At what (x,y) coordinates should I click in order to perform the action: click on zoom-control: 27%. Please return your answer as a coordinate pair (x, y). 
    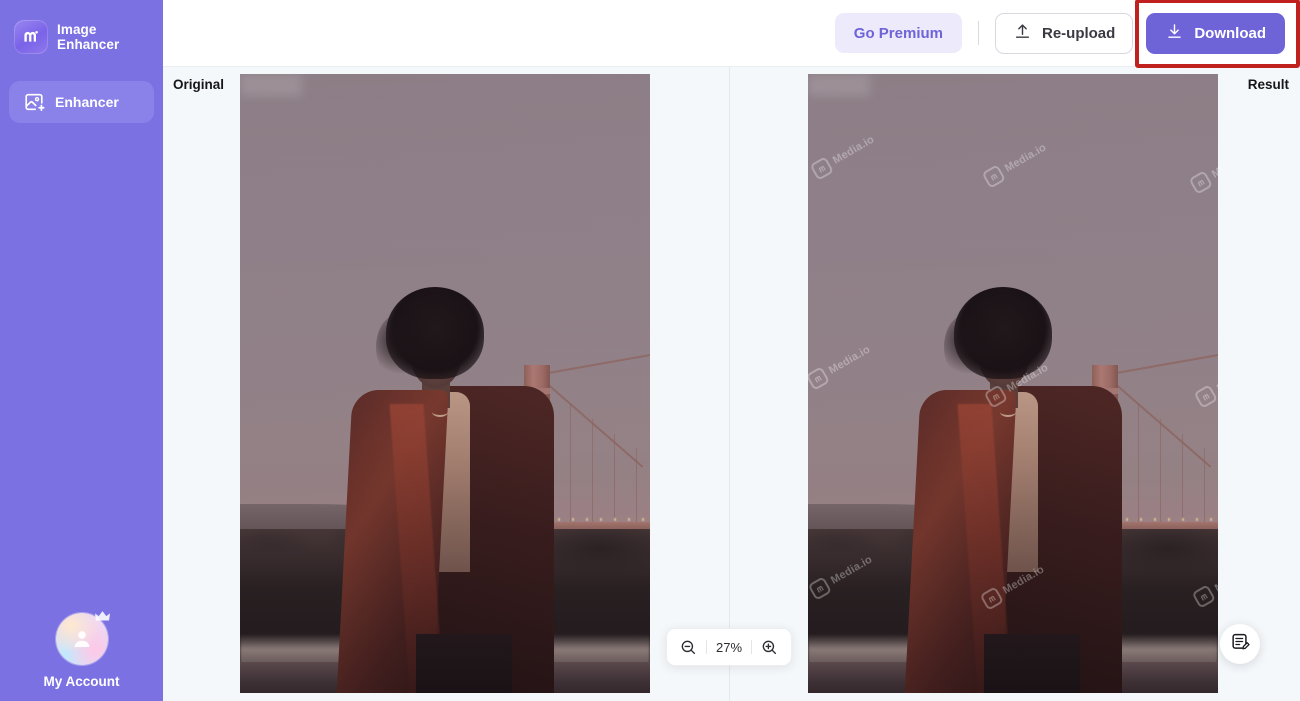
    Looking at the image, I should click on (729, 647).